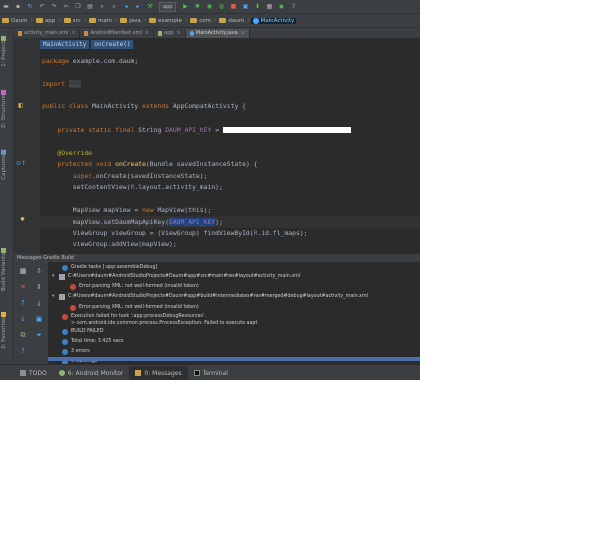 This screenshot has width=600, height=544. I want to click on todo-icon, so click(23, 373).